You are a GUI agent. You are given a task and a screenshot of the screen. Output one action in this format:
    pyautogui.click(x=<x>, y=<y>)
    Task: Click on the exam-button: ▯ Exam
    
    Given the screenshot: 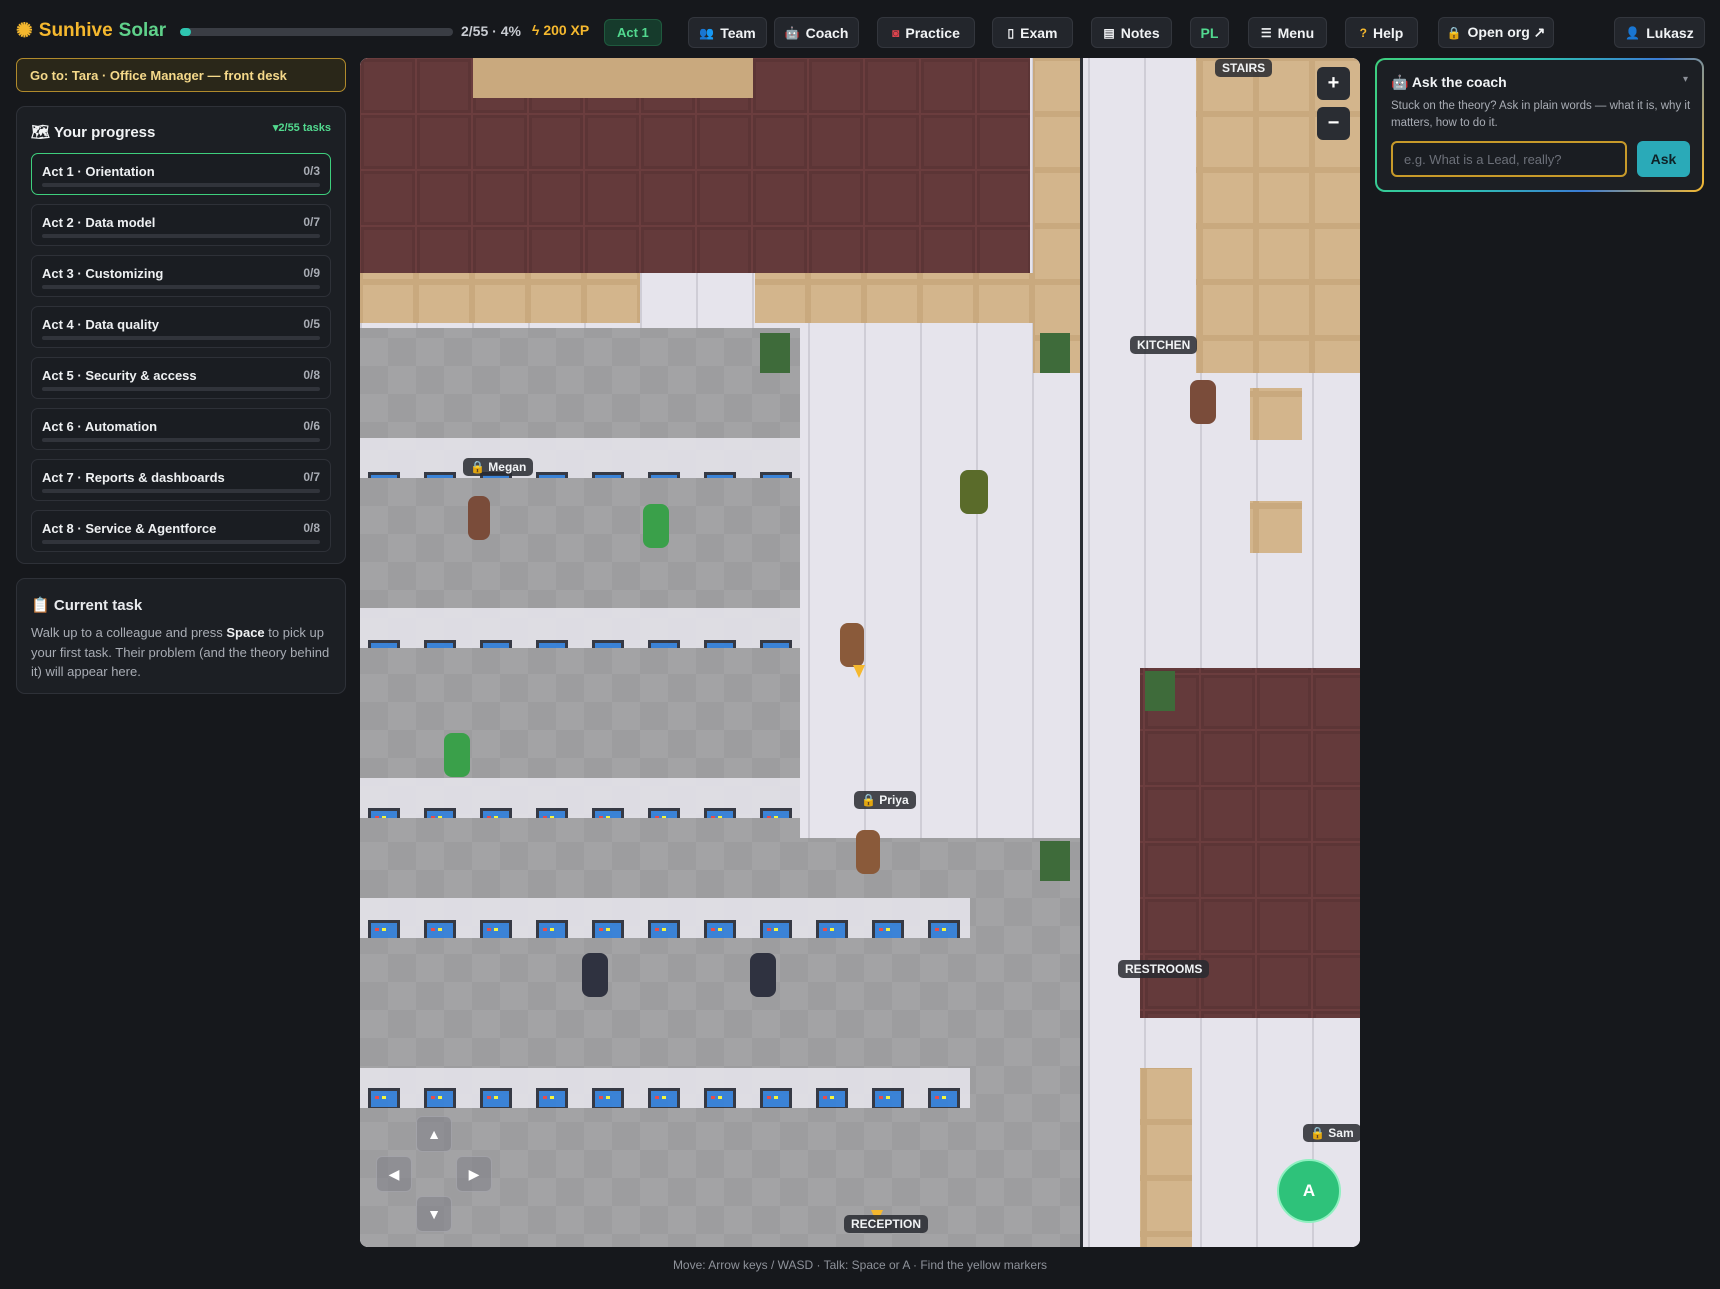 What is the action you would take?
    pyautogui.click(x=1032, y=32)
    